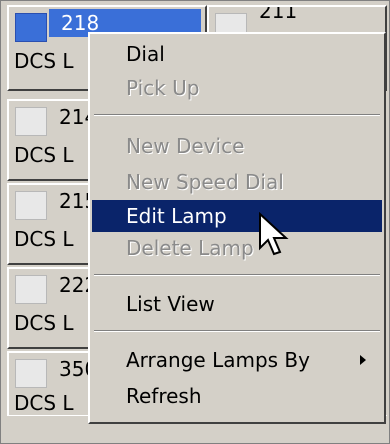  What do you see at coordinates (274, 234) in the screenshot?
I see `arrow-cursor-icon` at bounding box center [274, 234].